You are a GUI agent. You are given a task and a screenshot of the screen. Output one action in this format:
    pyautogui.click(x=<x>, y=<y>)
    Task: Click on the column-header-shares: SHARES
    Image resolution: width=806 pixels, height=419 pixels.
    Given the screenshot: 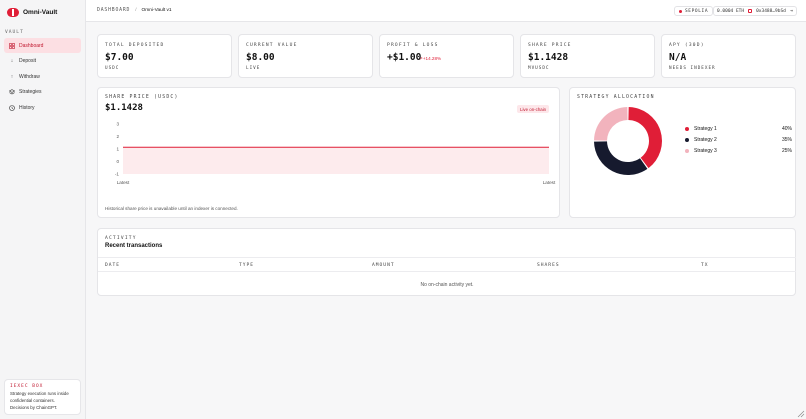 What is the action you would take?
    pyautogui.click(x=548, y=265)
    